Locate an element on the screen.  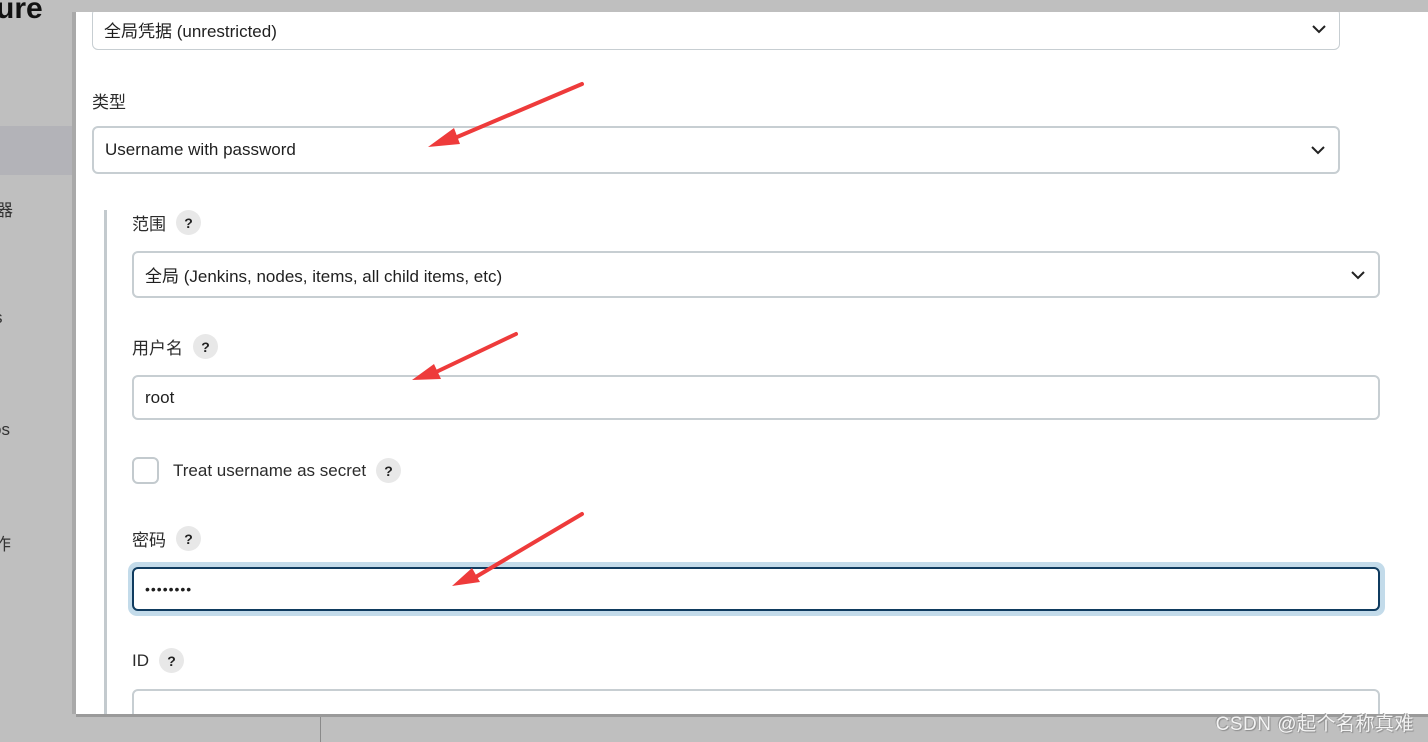
treat-username-secret-label: Treat username as secret ? is located at coordinates (287, 470).